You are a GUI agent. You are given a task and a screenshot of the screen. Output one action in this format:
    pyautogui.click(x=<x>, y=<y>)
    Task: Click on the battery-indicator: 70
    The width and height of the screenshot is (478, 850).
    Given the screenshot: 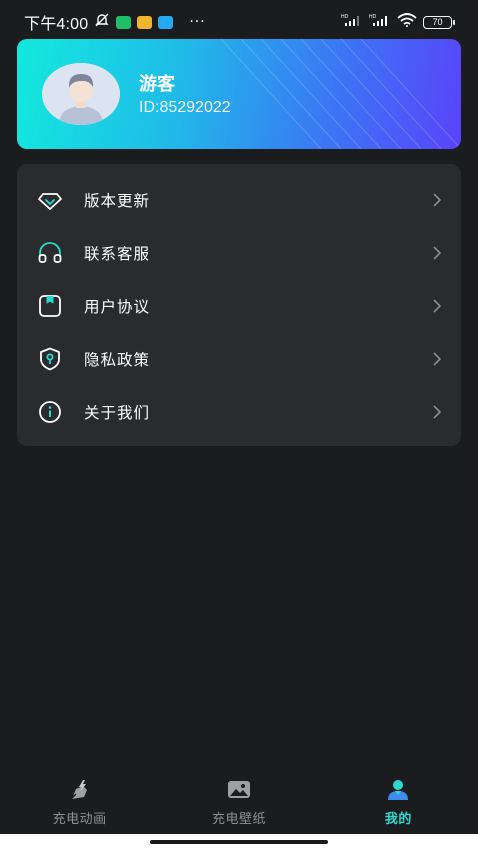 What is the action you would take?
    pyautogui.click(x=439, y=22)
    